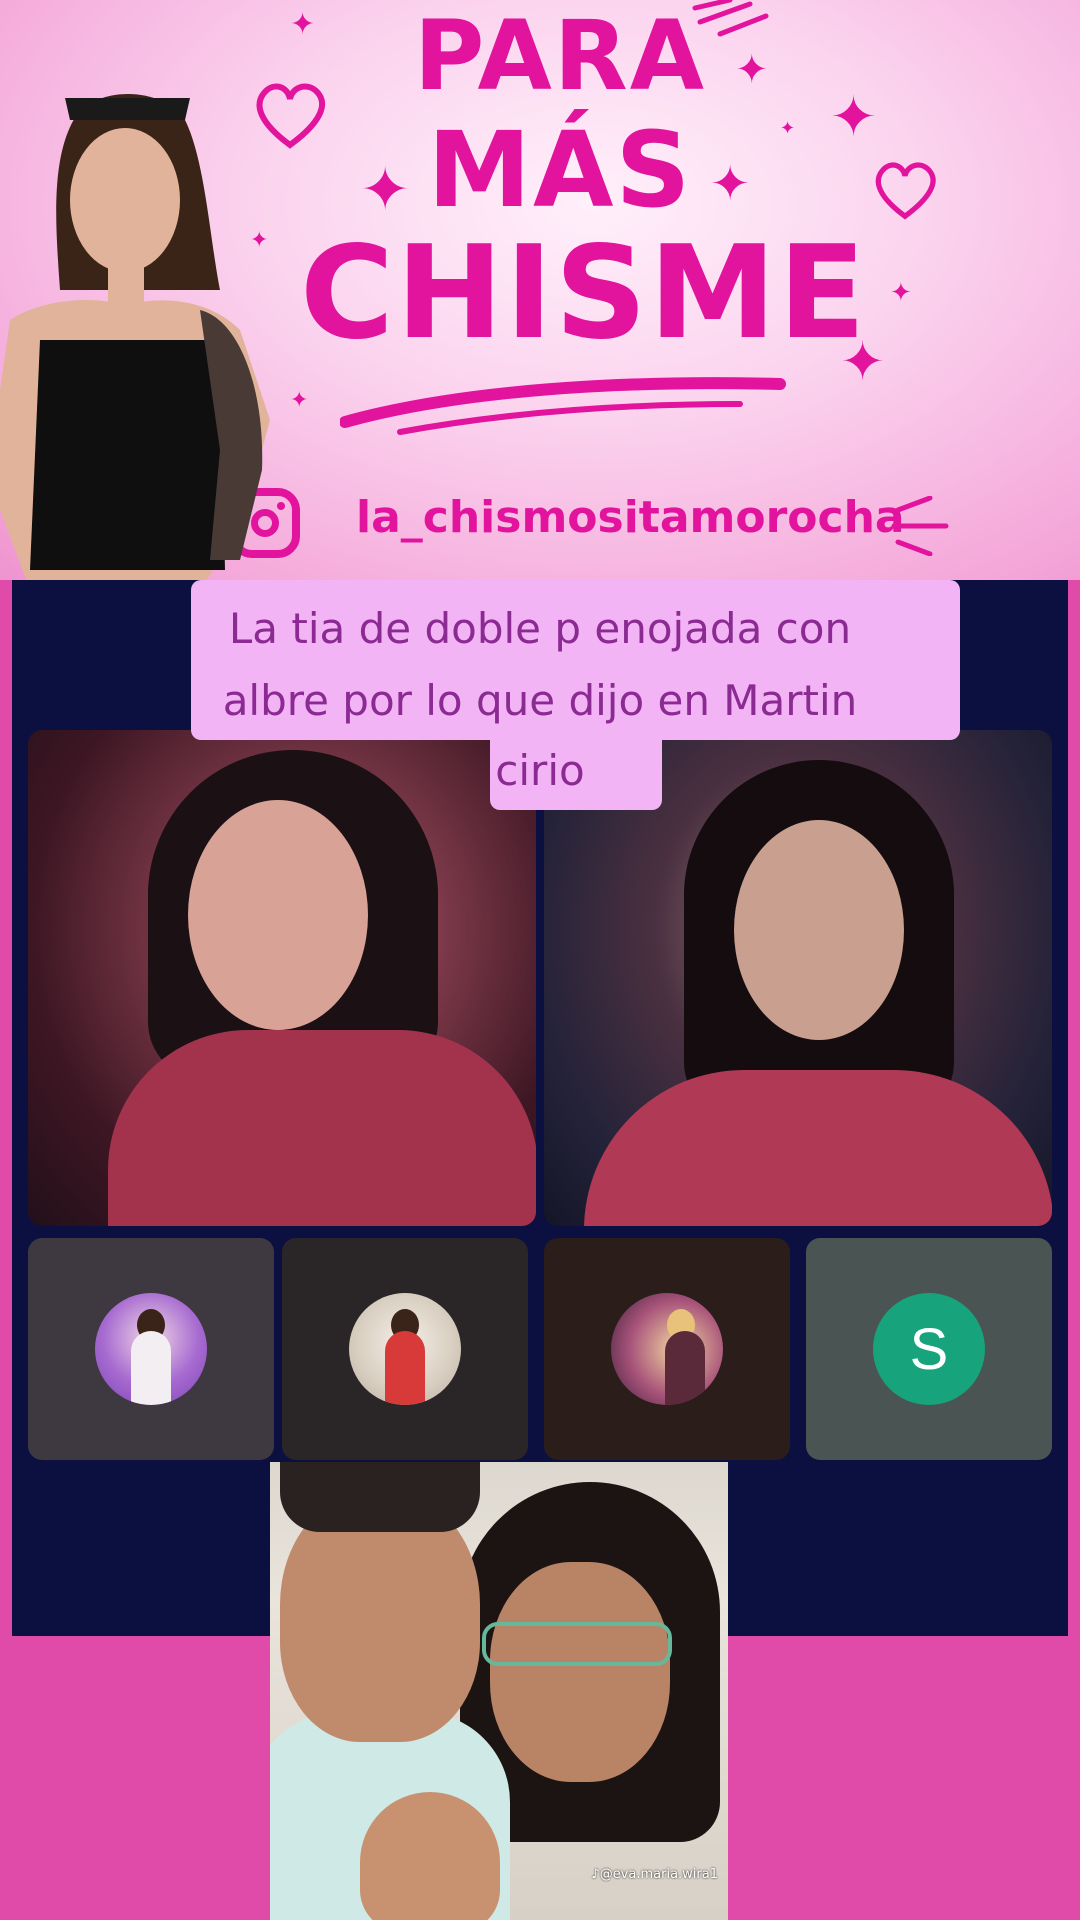  Describe the element at coordinates (905, 191) in the screenshot. I see `heart-icon` at that location.